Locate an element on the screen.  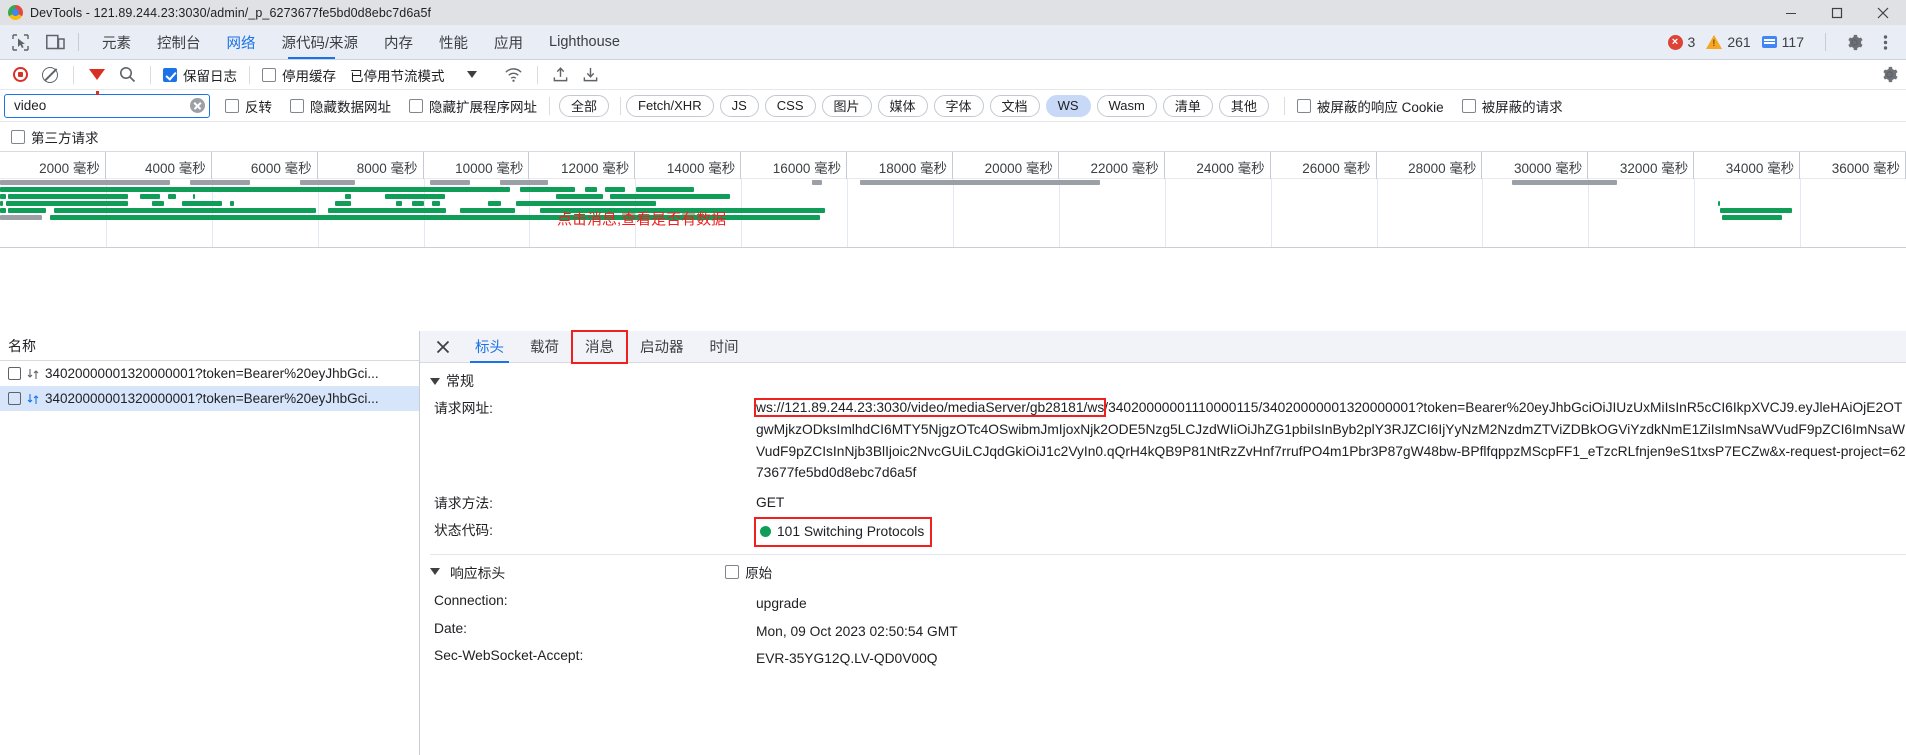
type-chip-doc: 文档 is located at coordinates (1014, 105).